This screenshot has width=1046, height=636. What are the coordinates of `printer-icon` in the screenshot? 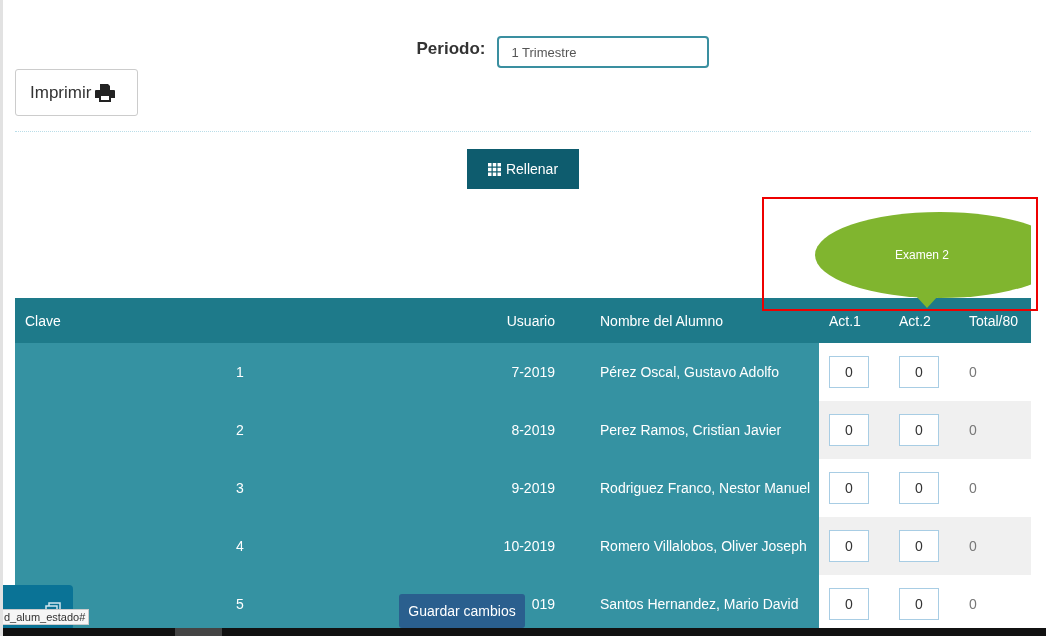 It's located at (105, 92).